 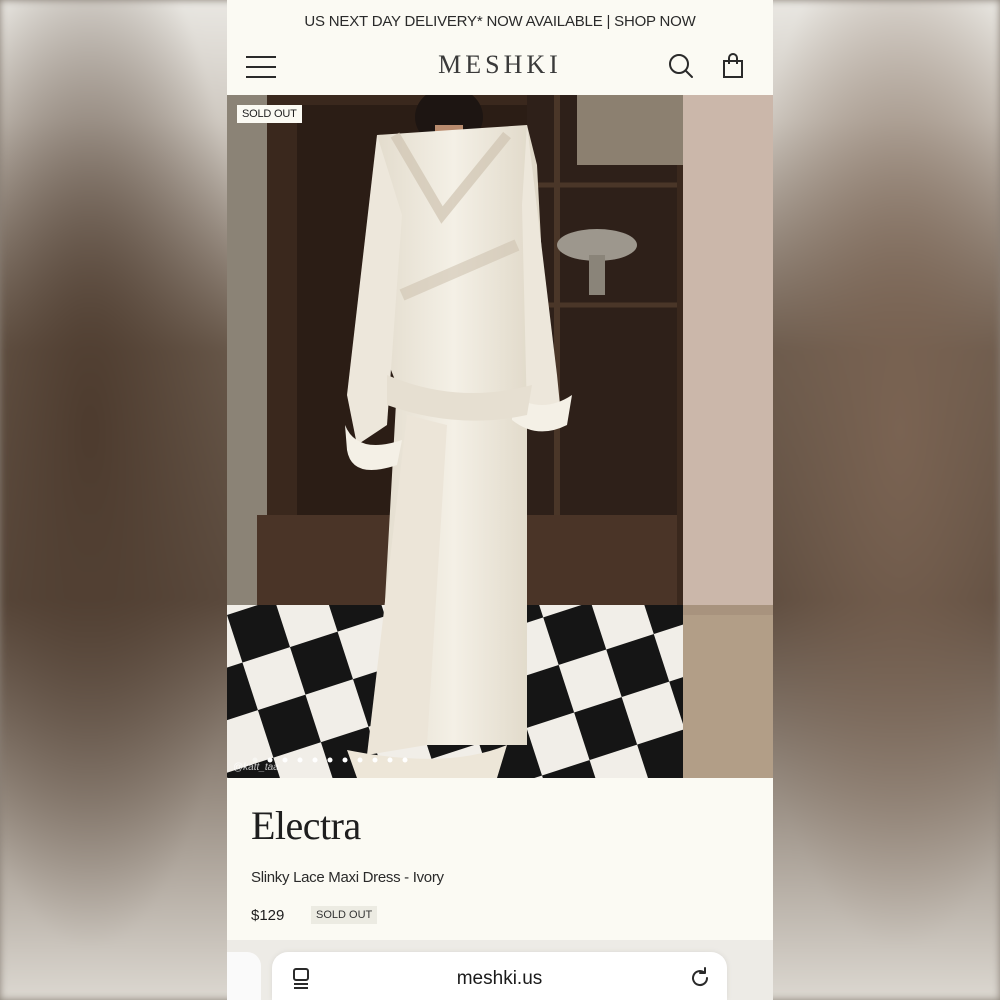 I want to click on product-subtitle: Slinky Lace Maxi Dress - Ivory, so click(x=347, y=877).